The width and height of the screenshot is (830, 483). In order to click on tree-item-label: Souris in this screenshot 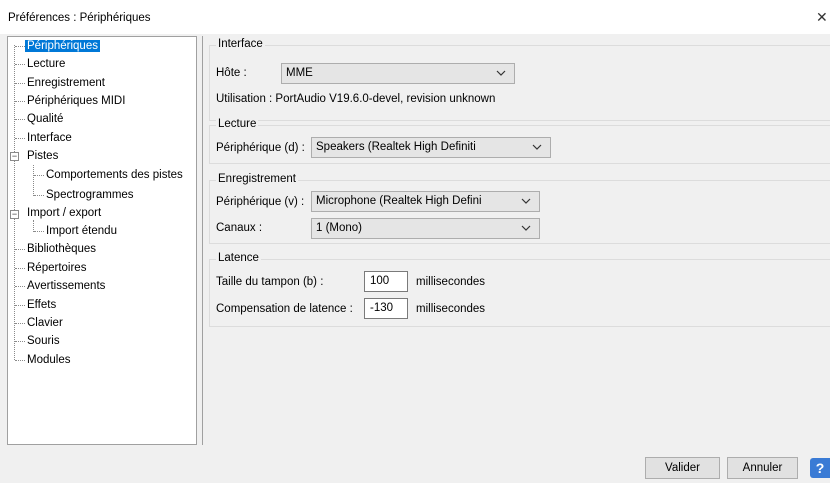, I will do `click(43, 341)`.